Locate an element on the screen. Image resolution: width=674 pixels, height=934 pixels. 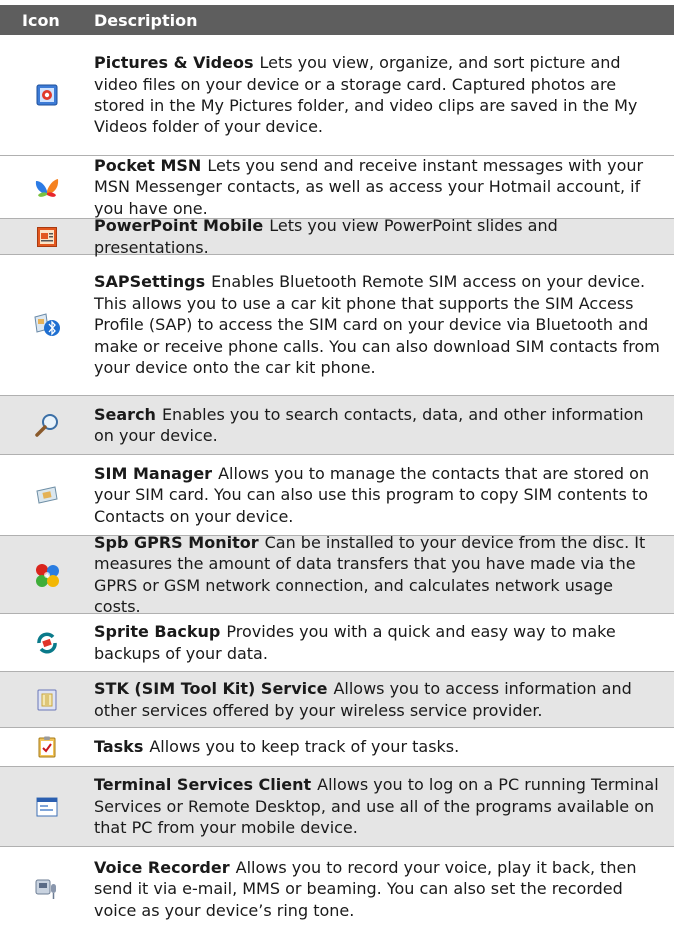
program-name: Pictures & Videos is located at coordinates (174, 63).